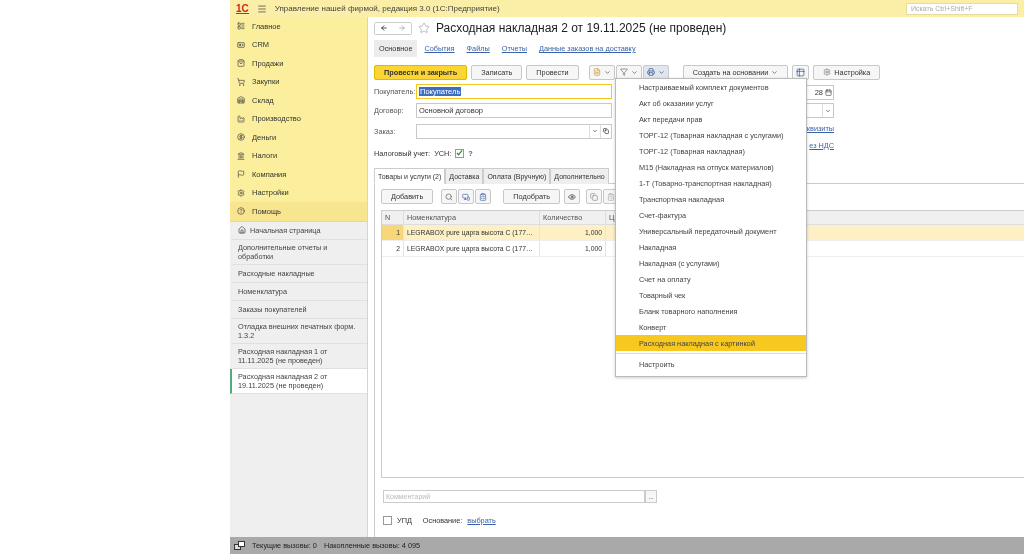 This screenshot has width=1024, height=554. Describe the element at coordinates (239, 545) in the screenshot. I see `windows-icon` at that location.